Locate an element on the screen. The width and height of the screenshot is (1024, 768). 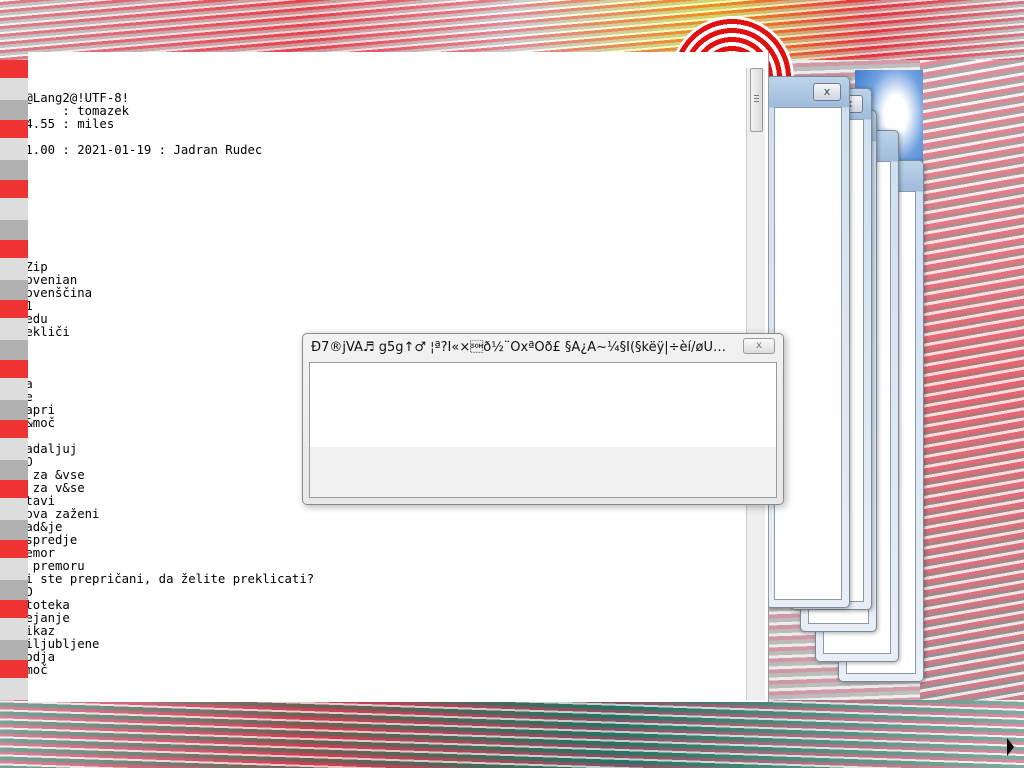
text-line: redu is located at coordinates (38, 319).